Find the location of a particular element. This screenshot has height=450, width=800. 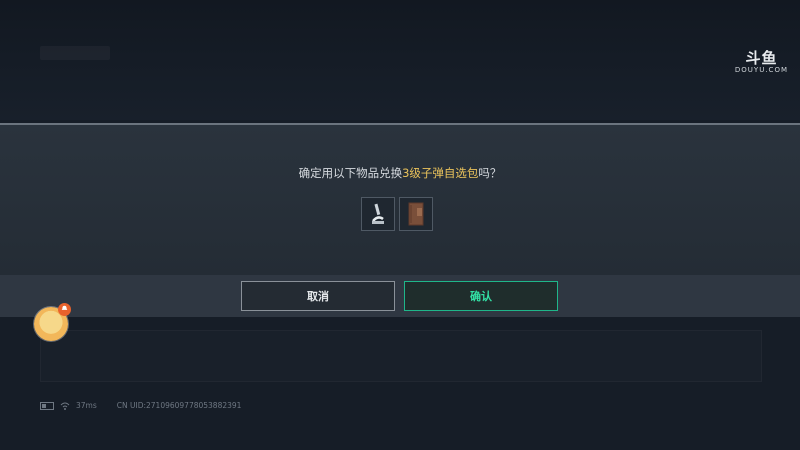

wifi-icon is located at coordinates (65, 406).